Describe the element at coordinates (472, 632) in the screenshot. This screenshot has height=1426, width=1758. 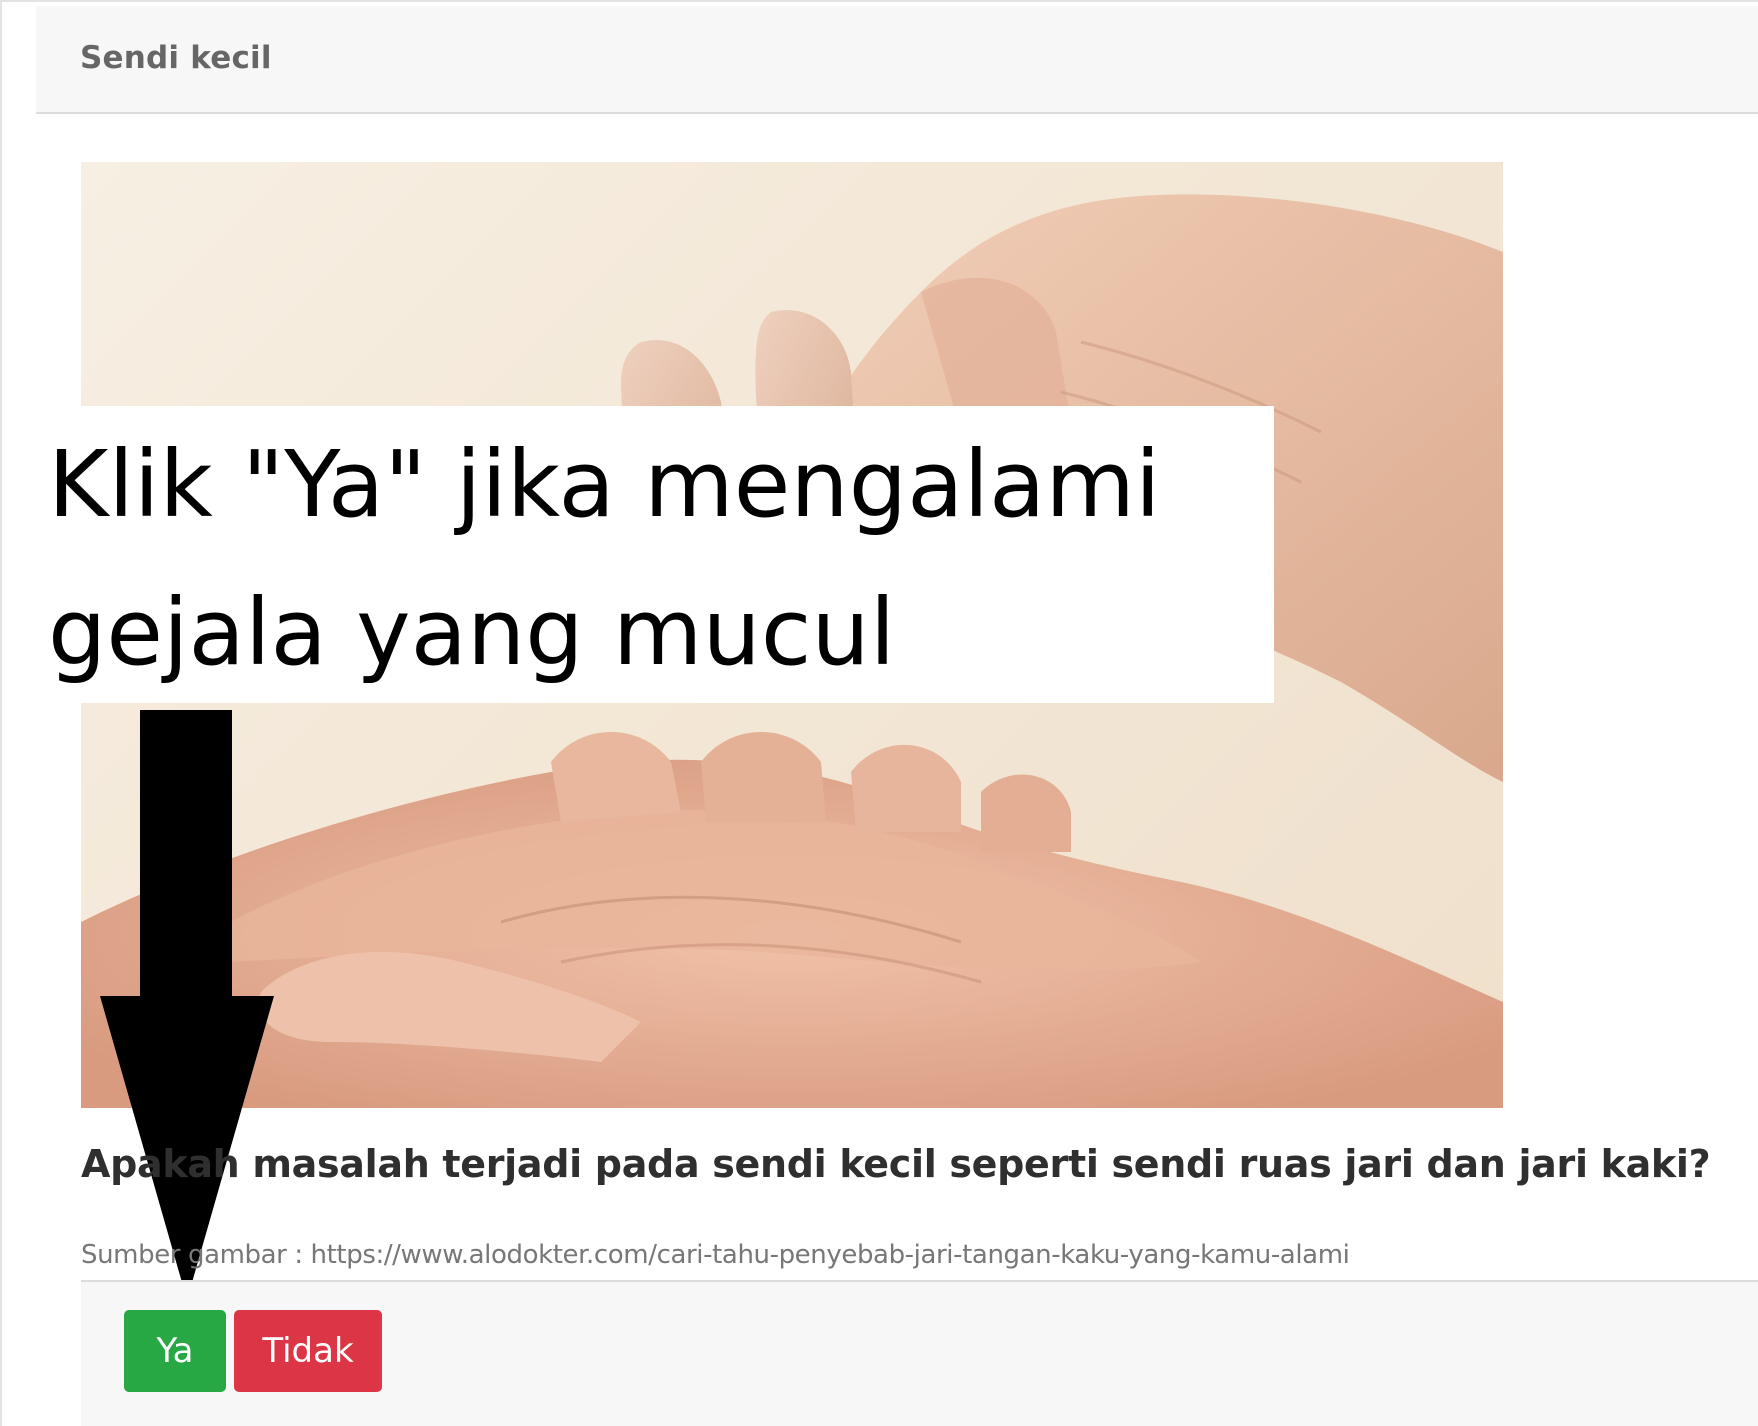
I see `instruction-line-2: gejala yang mucul` at that location.